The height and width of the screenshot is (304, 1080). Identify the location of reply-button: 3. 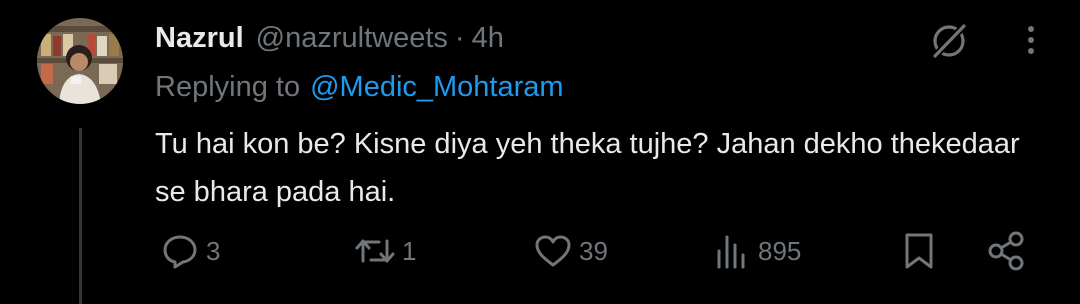
(190, 251).